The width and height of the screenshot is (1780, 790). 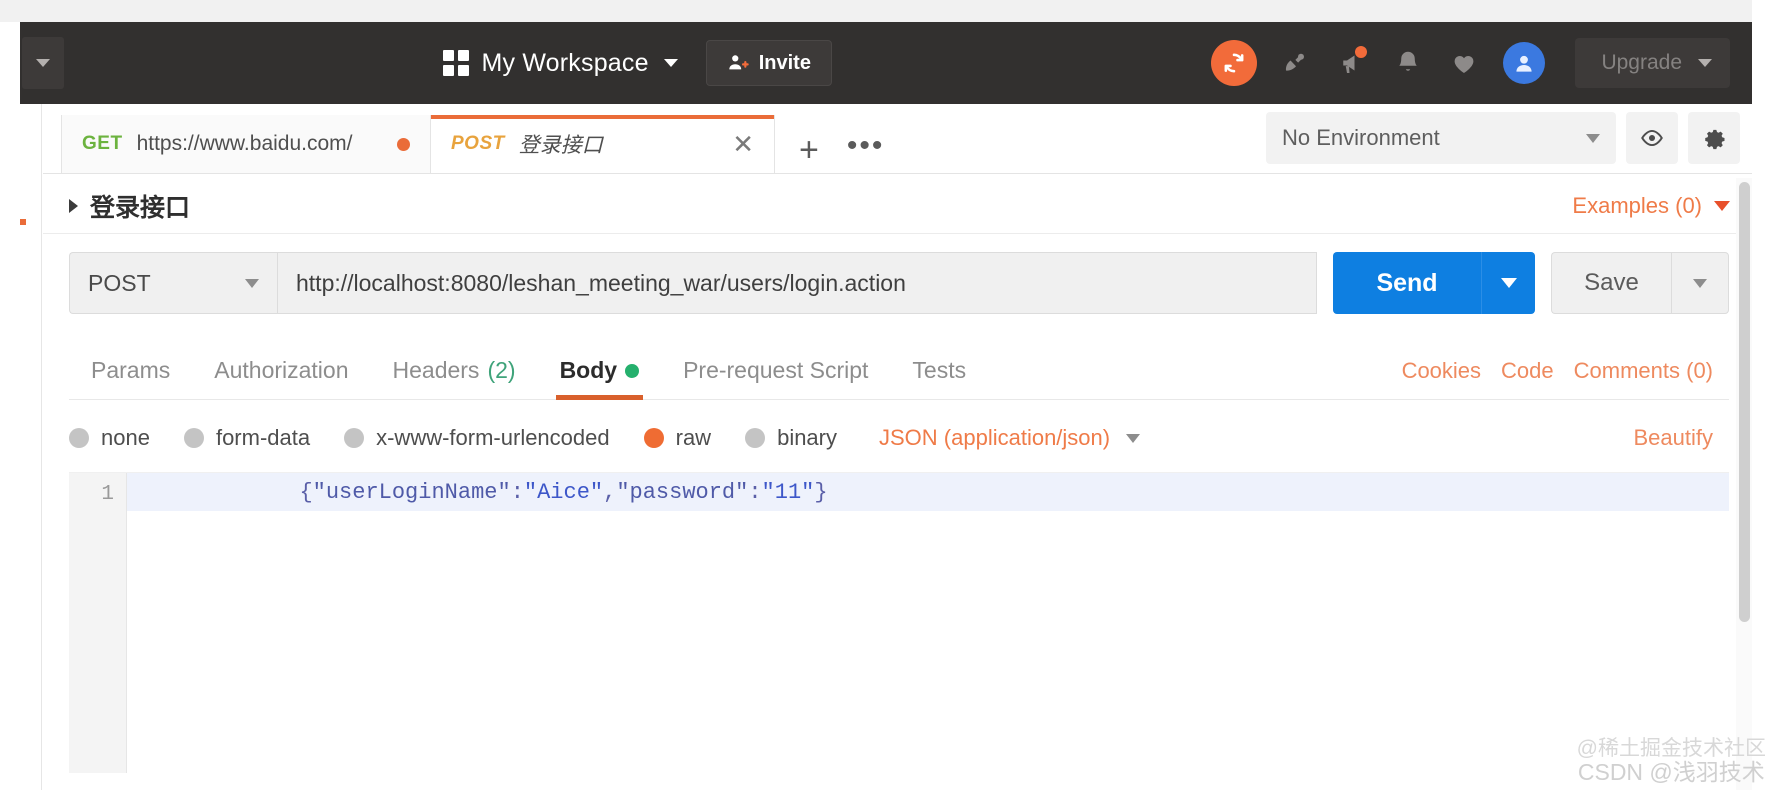 I want to click on tab-title: 登录接口, so click(x=560, y=145).